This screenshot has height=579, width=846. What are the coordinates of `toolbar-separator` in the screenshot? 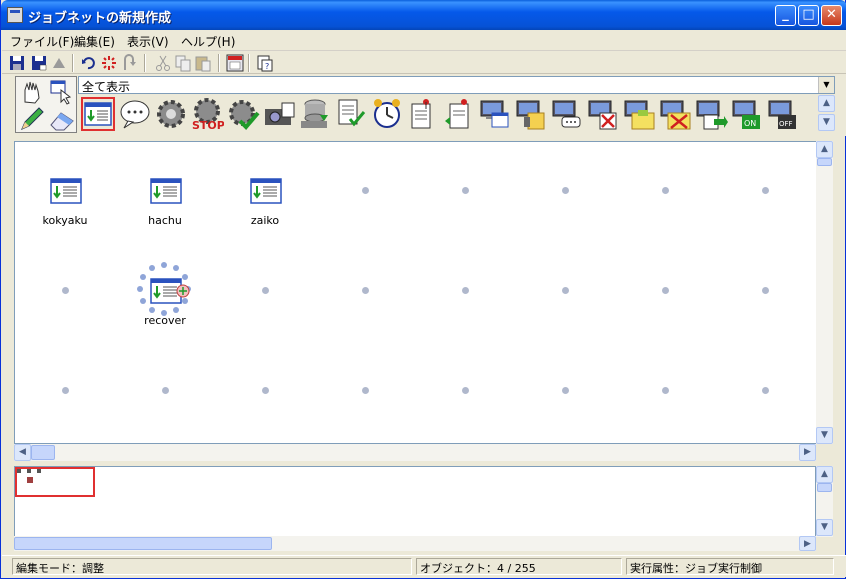 It's located at (73, 63).